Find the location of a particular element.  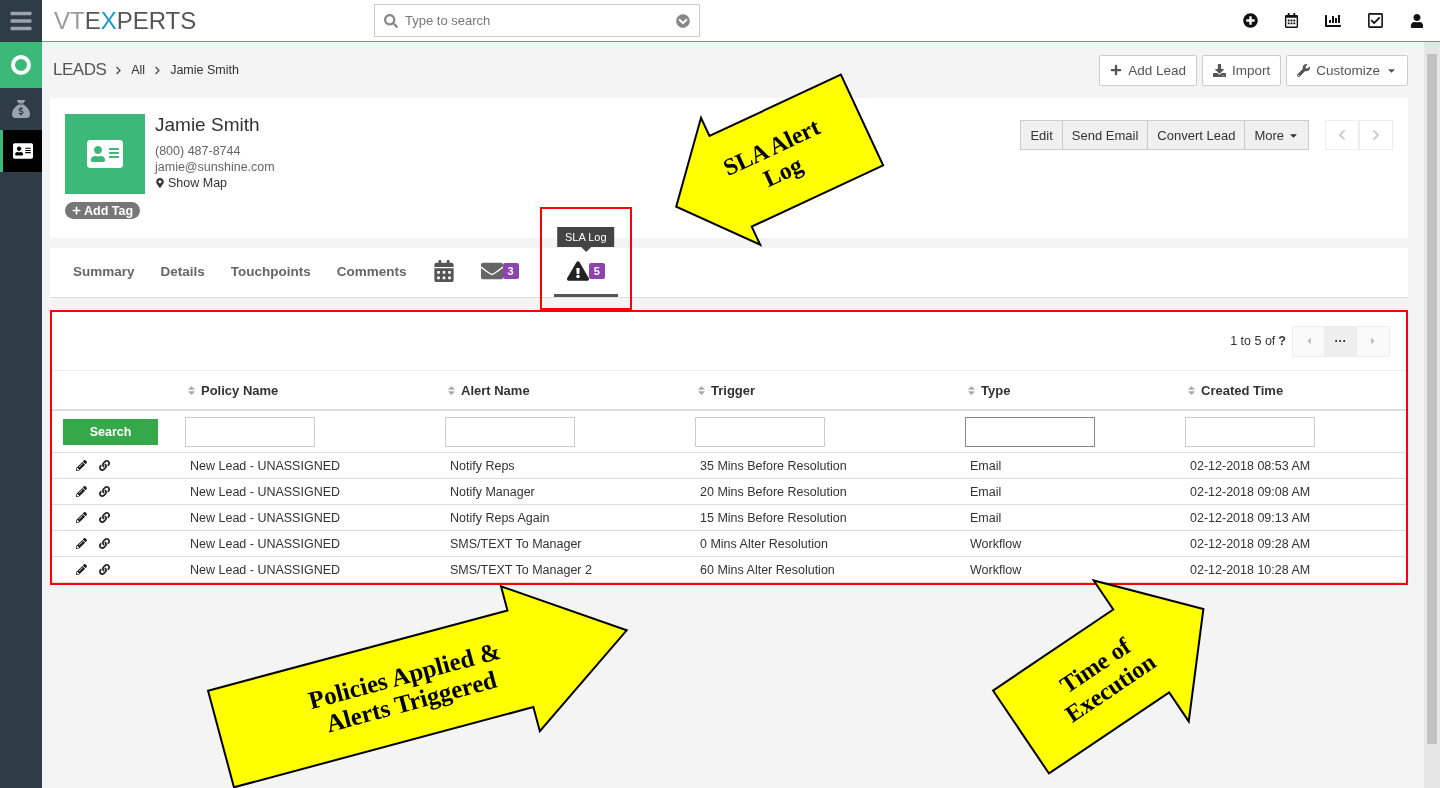

table-cell: 02-12-2018 09:28 AM is located at coordinates (1294, 544).